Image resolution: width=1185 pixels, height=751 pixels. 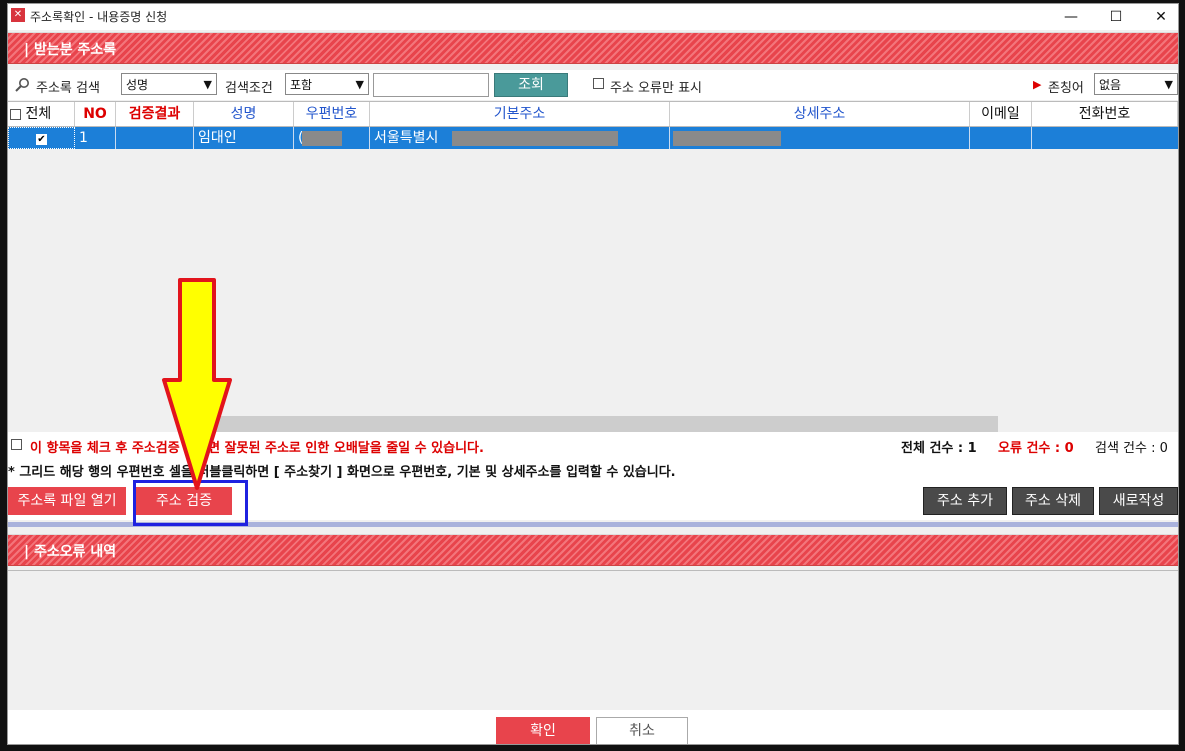 I want to click on row-email, so click(x=1001, y=138).